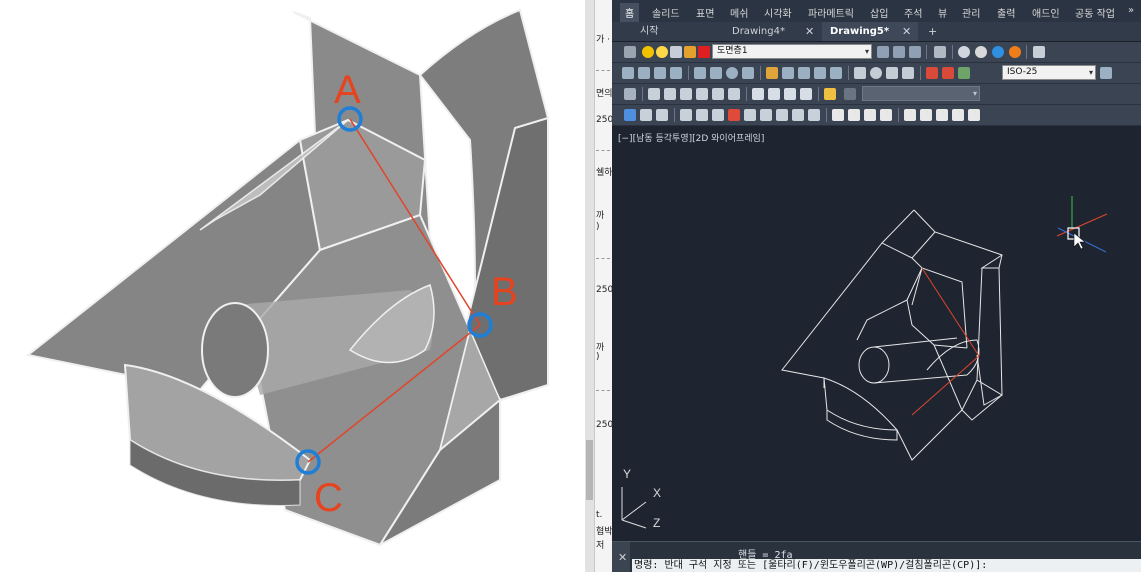  I want to click on sliver-text-11: 혐박, so click(604, 532).